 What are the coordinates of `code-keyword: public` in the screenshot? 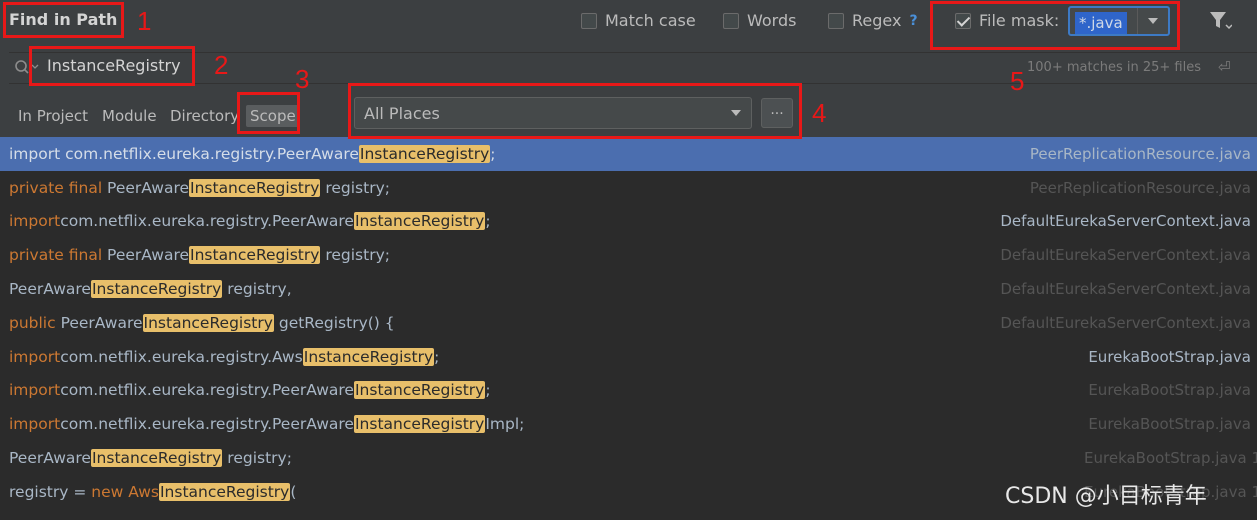 It's located at (32, 322).